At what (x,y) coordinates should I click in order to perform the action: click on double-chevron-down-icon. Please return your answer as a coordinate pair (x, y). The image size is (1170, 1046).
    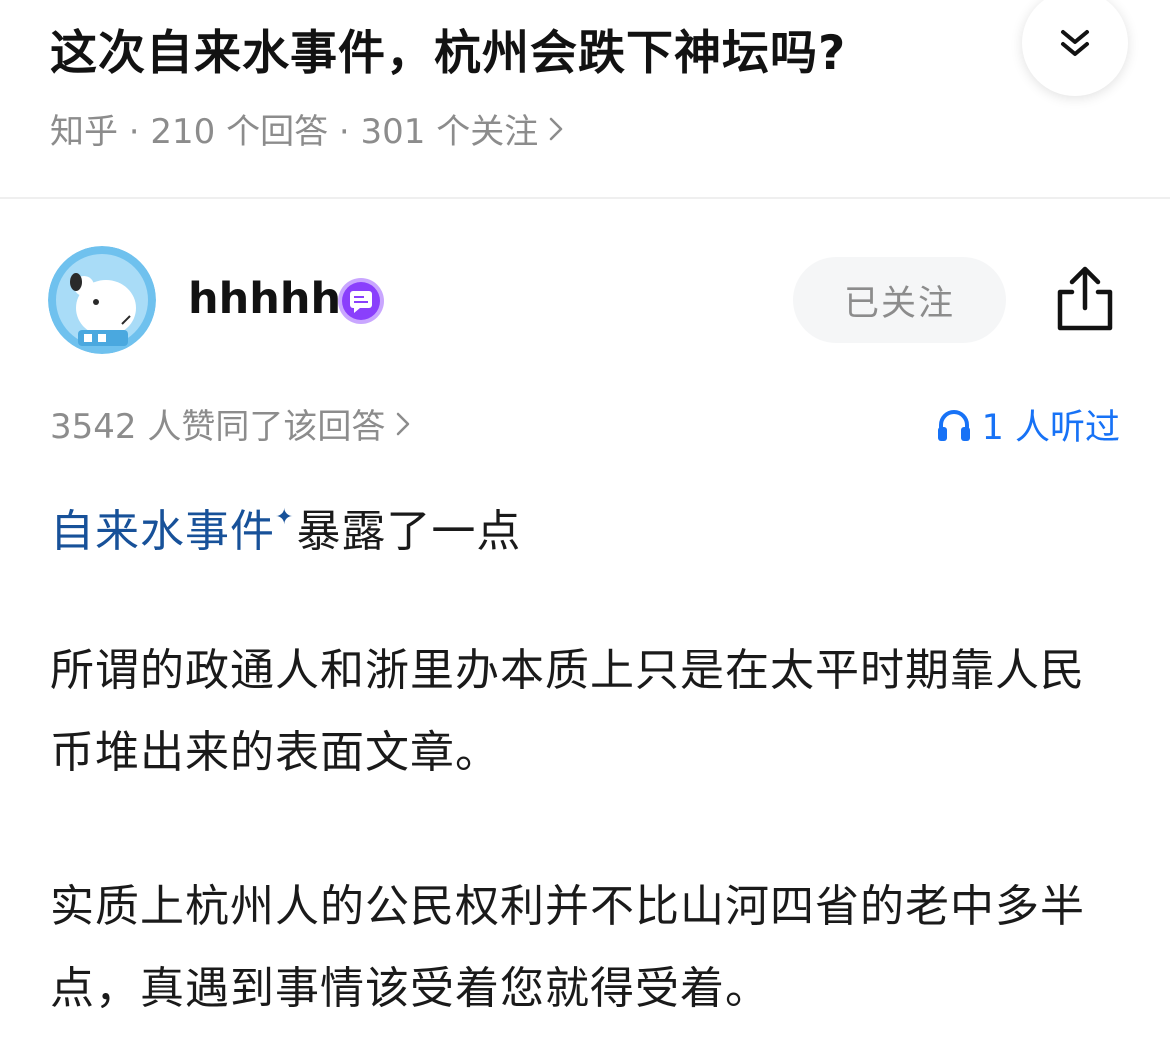
    Looking at the image, I should click on (1075, 43).